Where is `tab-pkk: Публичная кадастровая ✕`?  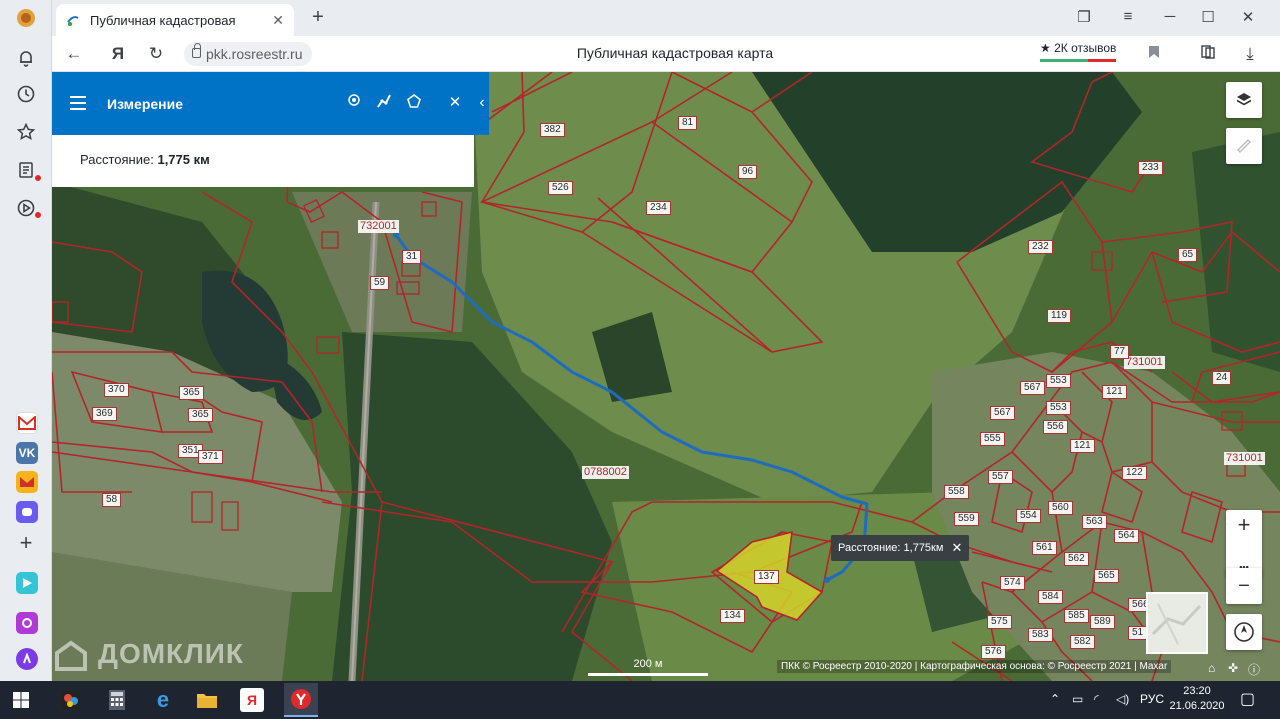
tab-pkk: Публичная кадастровая ✕ is located at coordinates (175, 20).